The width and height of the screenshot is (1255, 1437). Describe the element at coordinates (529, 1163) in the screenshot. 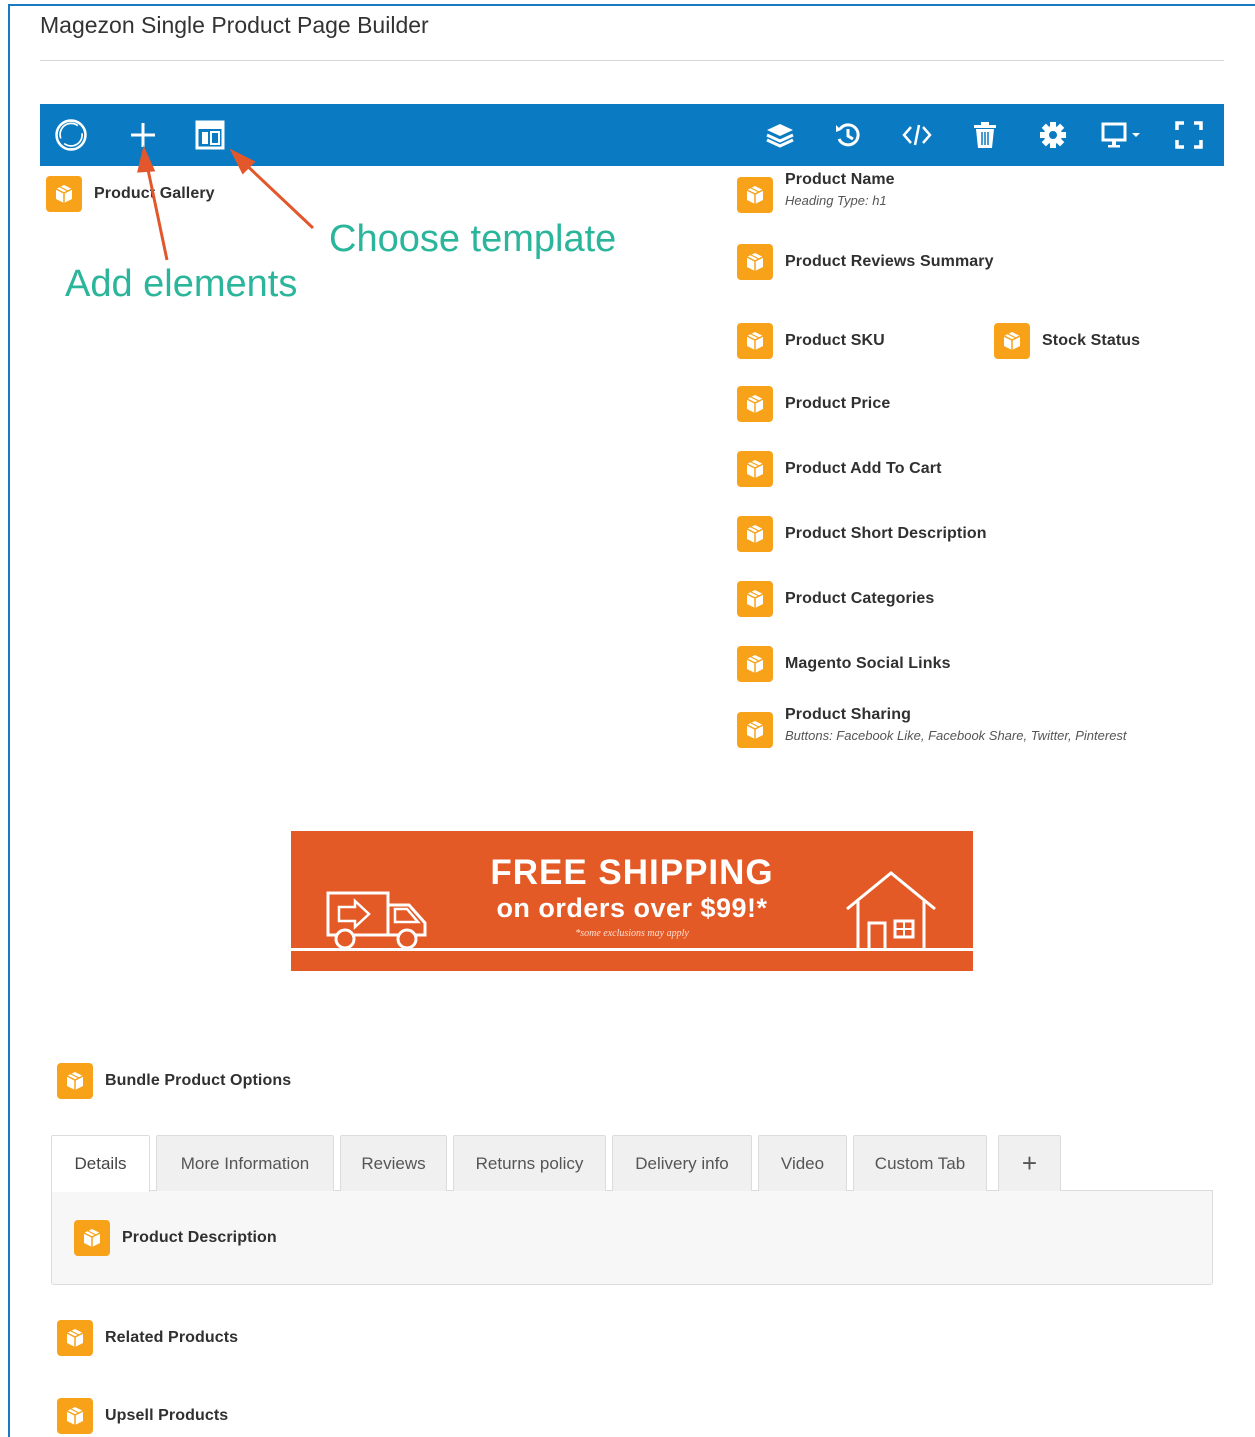

I see `tab-returns-policy: Returns policy` at that location.